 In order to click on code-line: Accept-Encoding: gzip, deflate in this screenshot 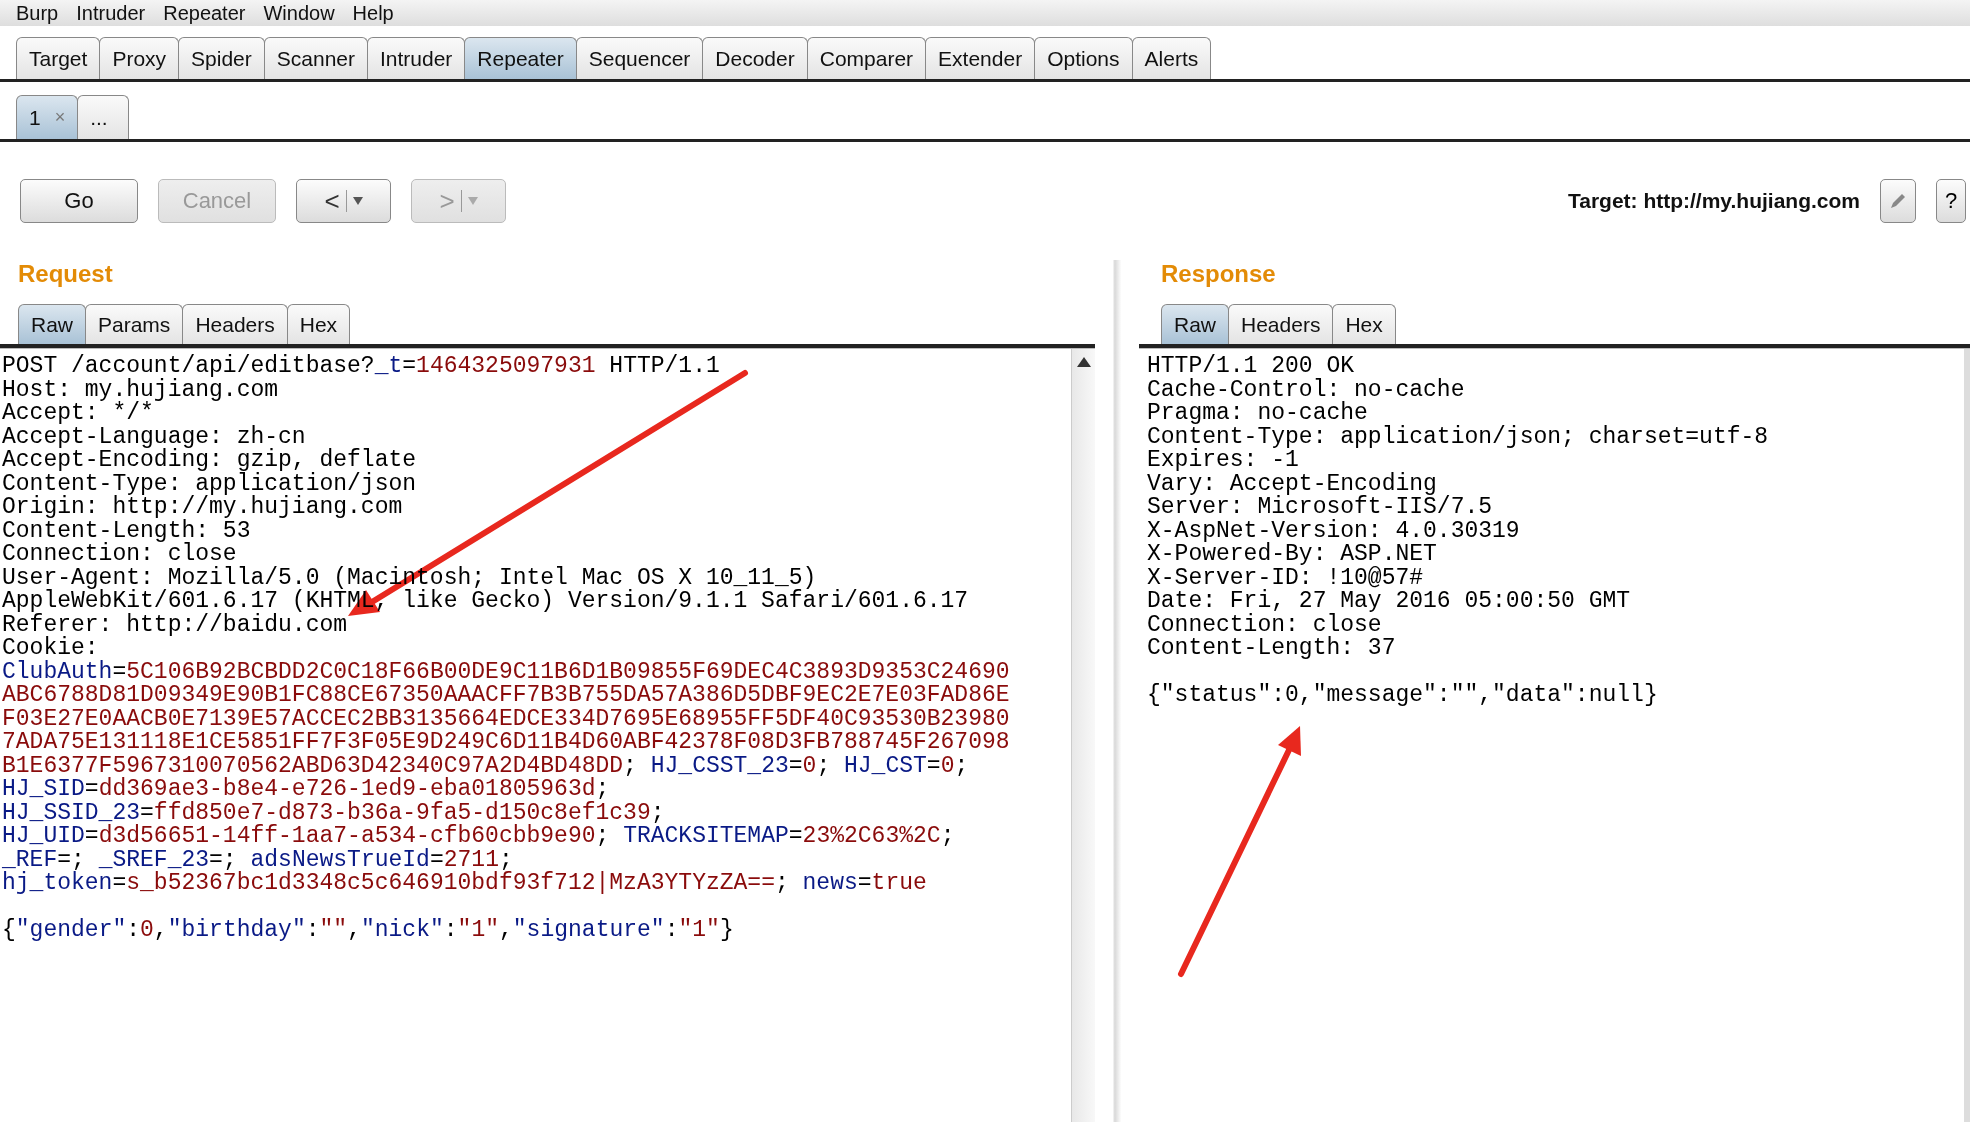, I will do `click(210, 461)`.